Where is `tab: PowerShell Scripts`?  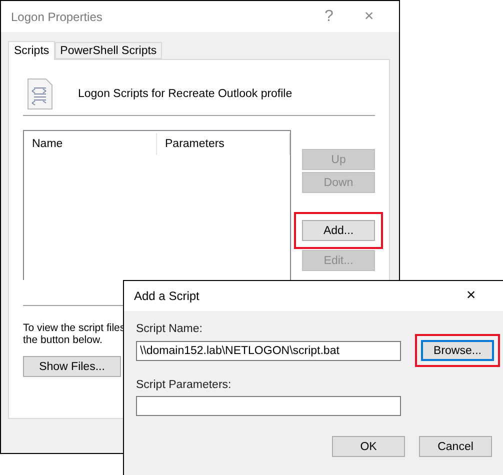
tab: PowerShell Scripts is located at coordinates (108, 50).